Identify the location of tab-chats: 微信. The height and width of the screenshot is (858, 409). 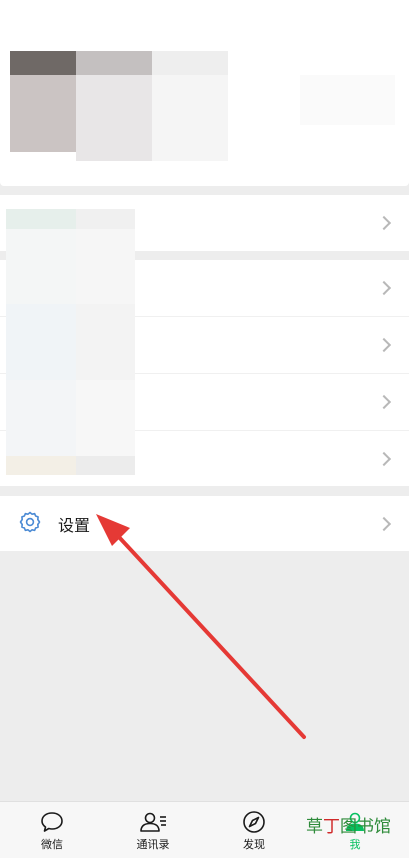
(52, 830).